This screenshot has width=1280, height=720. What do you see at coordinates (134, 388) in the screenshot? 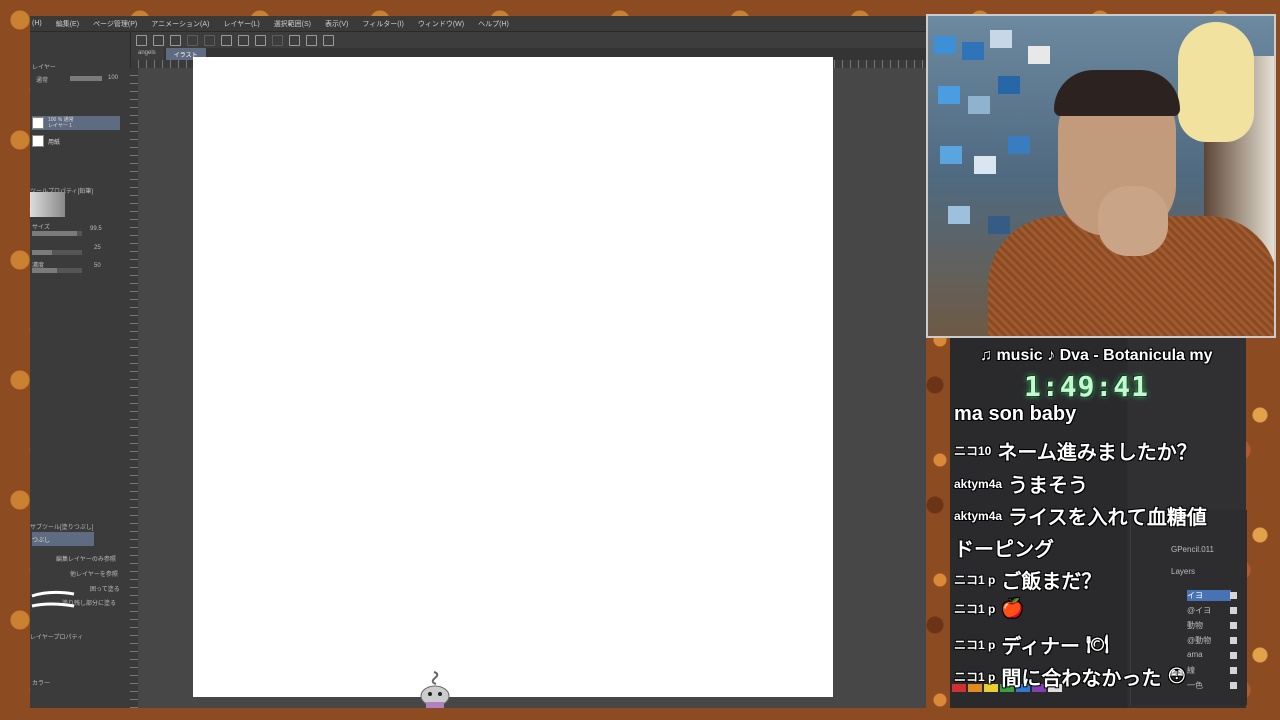
I see `vertical-ruler` at bounding box center [134, 388].